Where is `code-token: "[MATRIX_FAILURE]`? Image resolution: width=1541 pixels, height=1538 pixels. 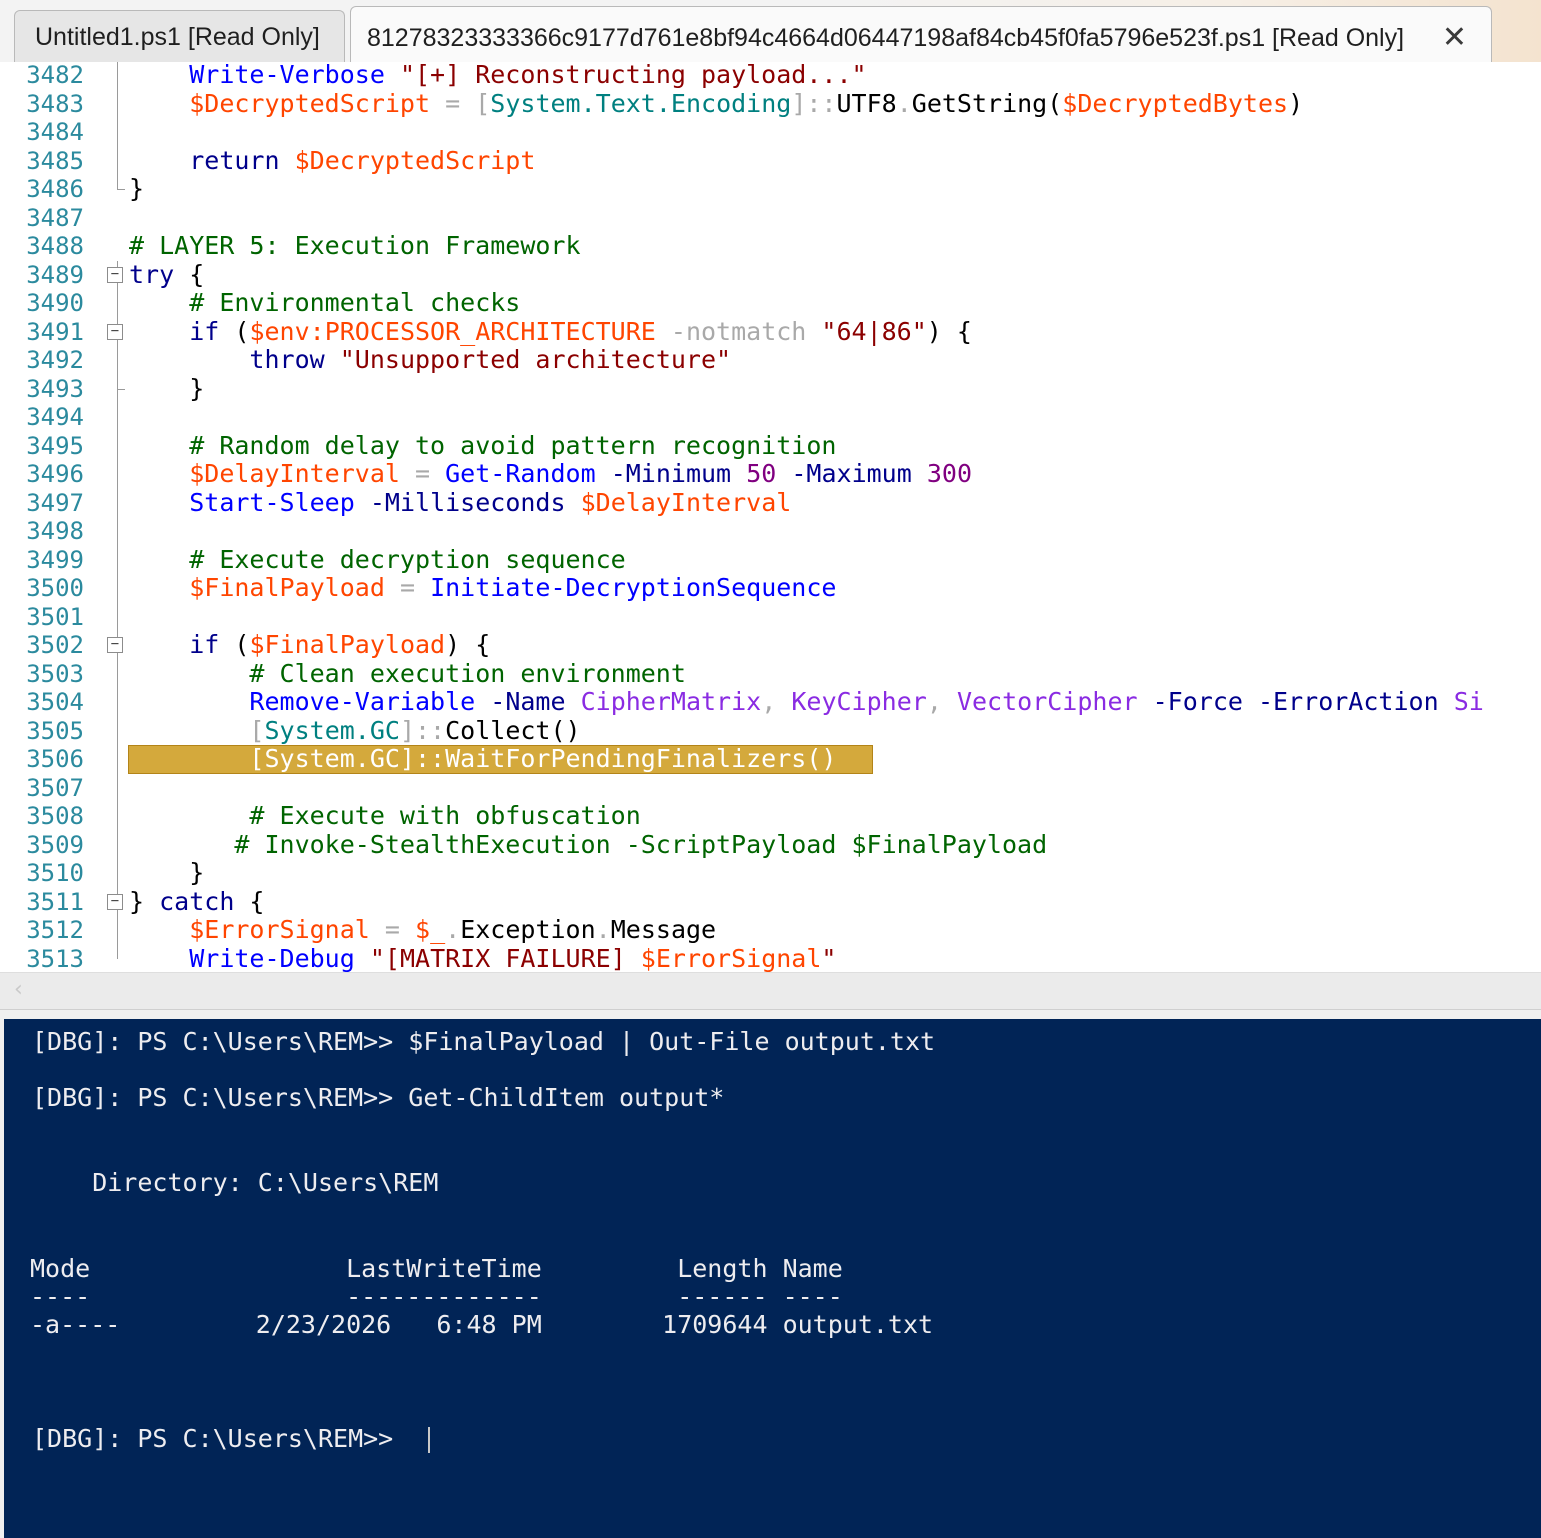
code-token: "[MATRIX_FAILURE] is located at coordinates (505, 957).